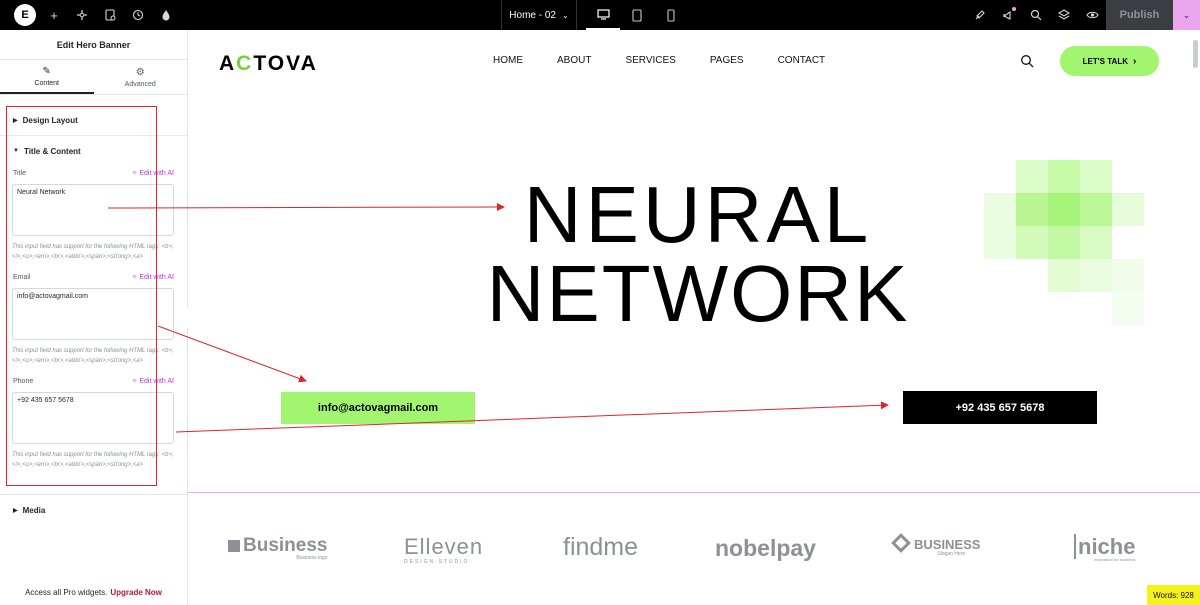 The image size is (1200, 605). I want to click on brand-logo-findme: findme, so click(600, 547).